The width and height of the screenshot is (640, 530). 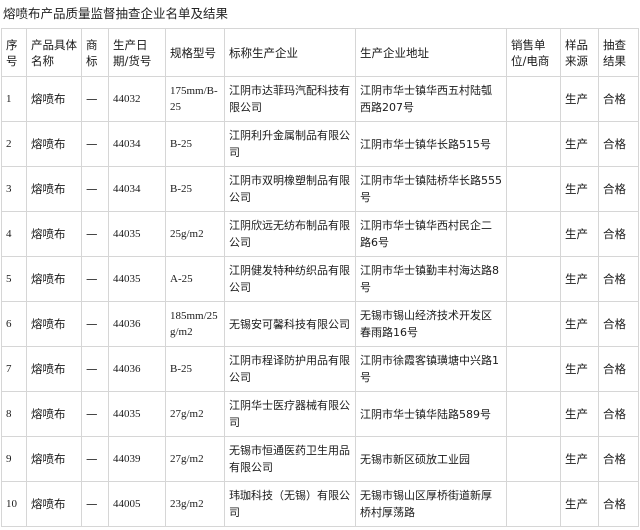 What do you see at coordinates (195, 324) in the screenshot?
I see `cell-specification: 185mm/25g/m2` at bounding box center [195, 324].